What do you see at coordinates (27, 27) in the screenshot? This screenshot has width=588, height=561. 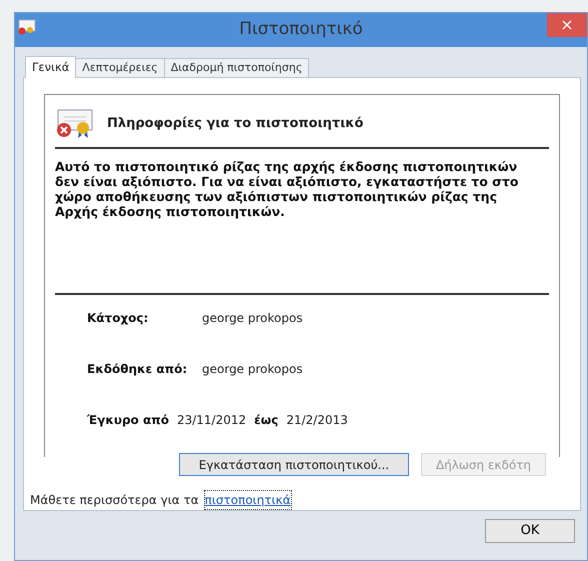 I see `certificate-icon` at bounding box center [27, 27].